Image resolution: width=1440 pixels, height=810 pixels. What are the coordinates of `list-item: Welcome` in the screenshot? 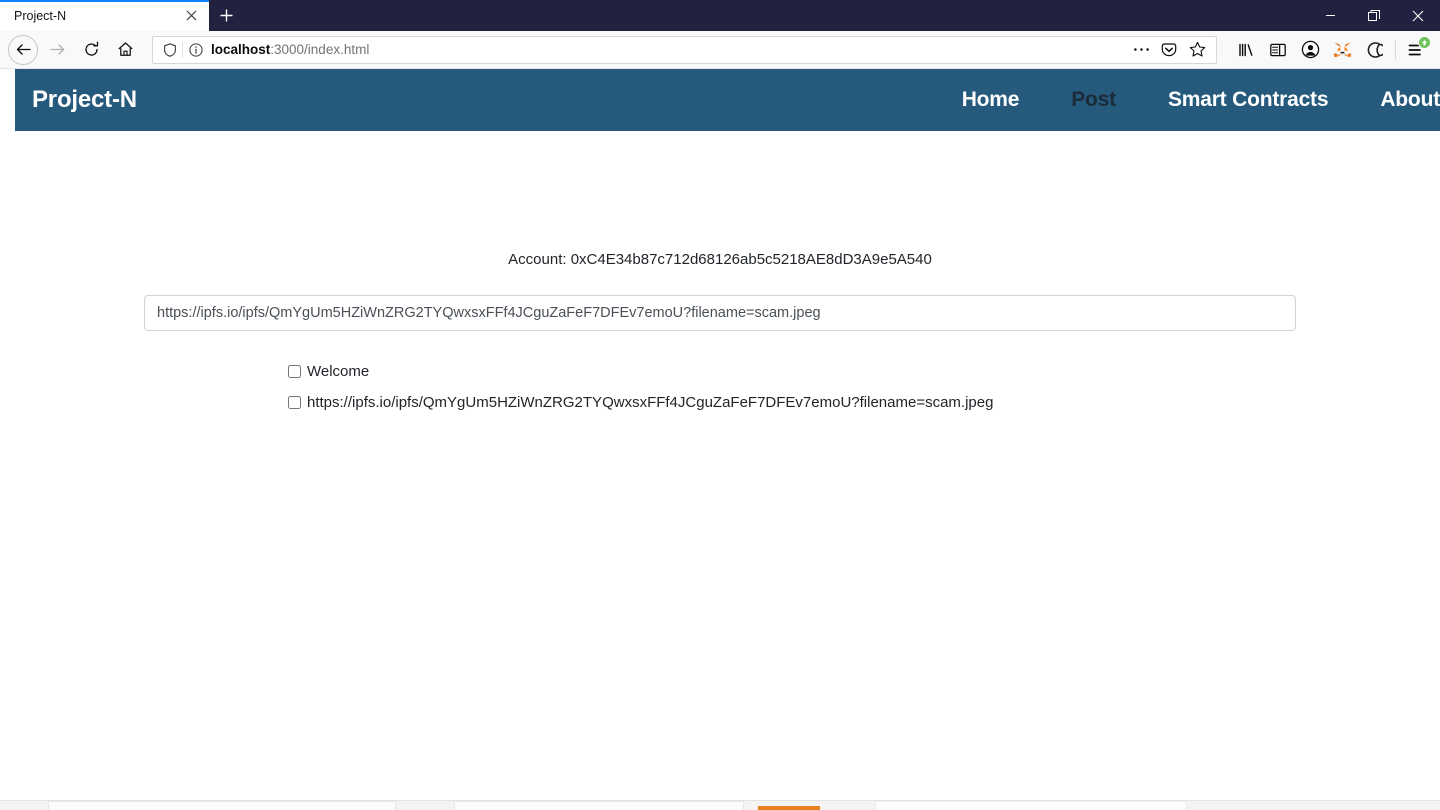 It's located at (864, 371).